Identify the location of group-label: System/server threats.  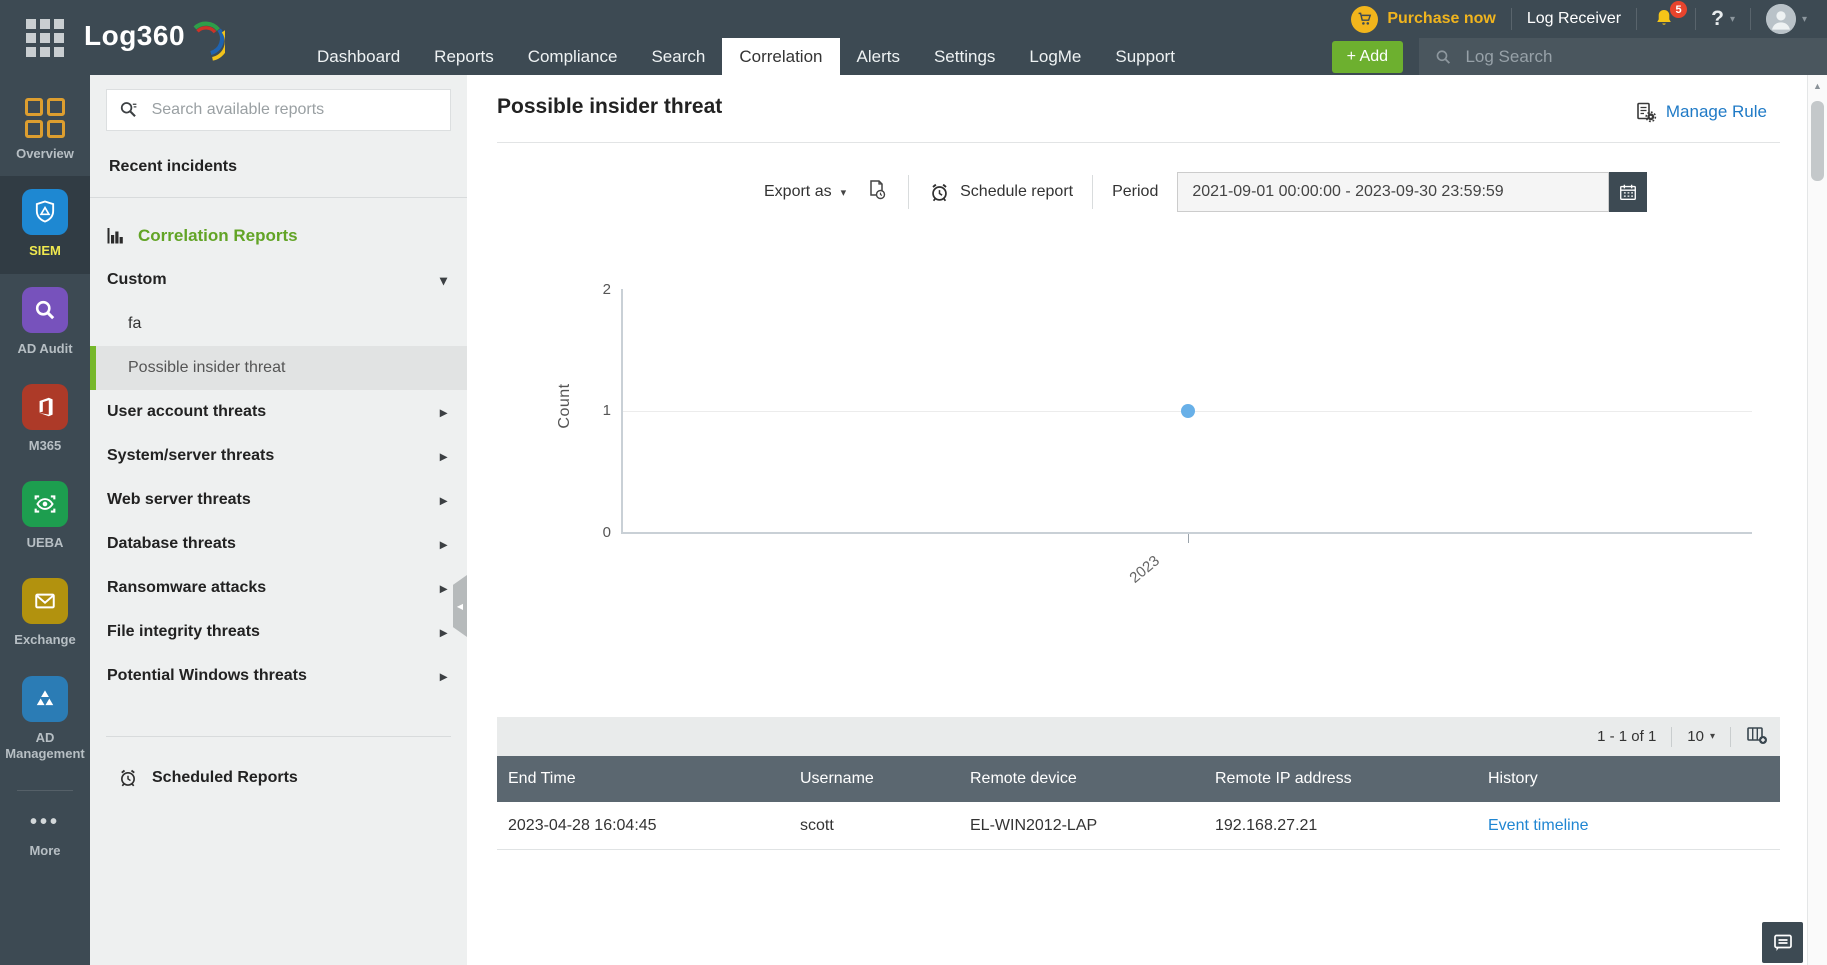
(191, 455).